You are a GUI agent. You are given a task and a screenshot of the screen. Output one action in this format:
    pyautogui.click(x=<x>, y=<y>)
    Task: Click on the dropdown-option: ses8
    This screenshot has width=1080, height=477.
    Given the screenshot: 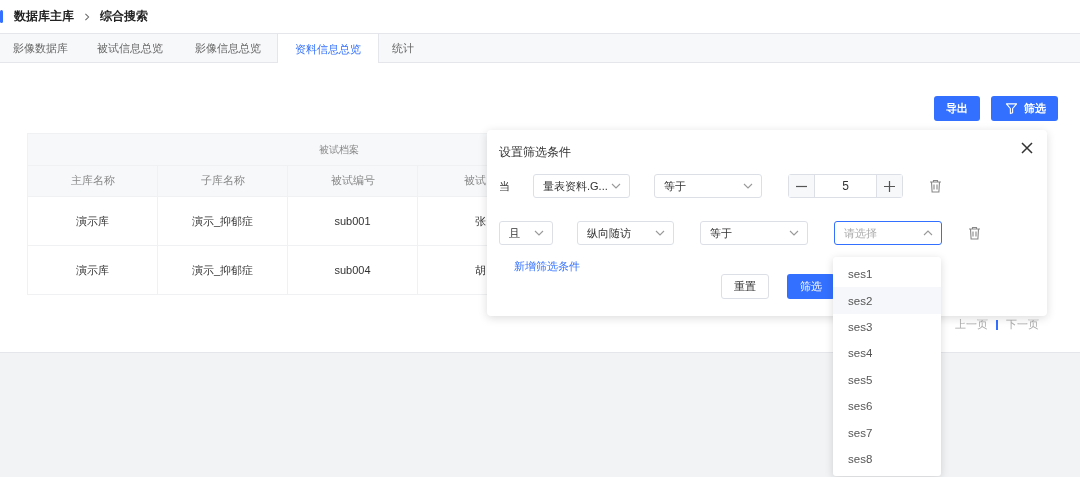 What is the action you would take?
    pyautogui.click(x=887, y=459)
    